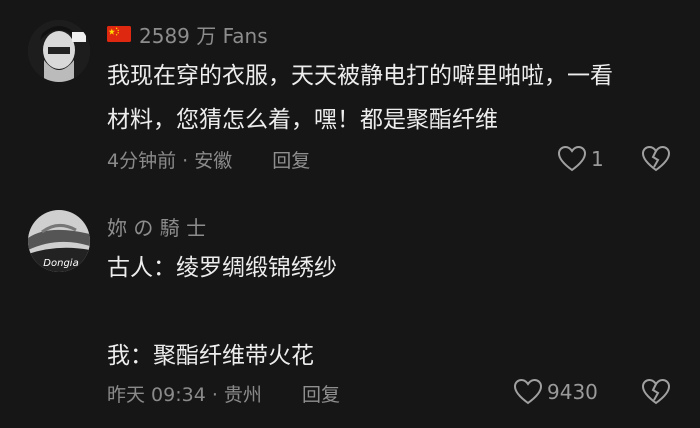 This screenshot has width=700, height=428. Describe the element at coordinates (60, 263) in the screenshot. I see `svg-text: Dongia` at that location.